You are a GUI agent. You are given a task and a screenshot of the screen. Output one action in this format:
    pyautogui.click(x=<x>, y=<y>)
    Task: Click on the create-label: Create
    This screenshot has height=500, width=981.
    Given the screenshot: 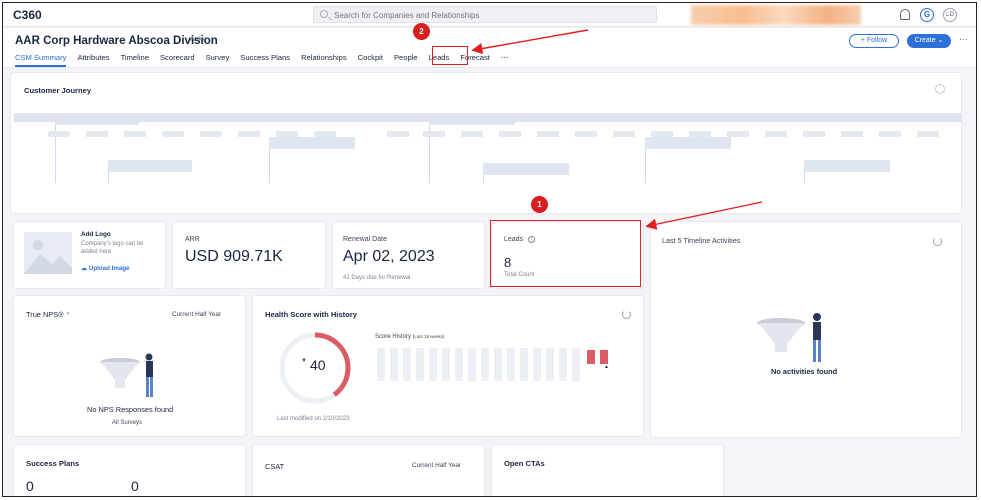 What is the action you would take?
    pyautogui.click(x=925, y=40)
    